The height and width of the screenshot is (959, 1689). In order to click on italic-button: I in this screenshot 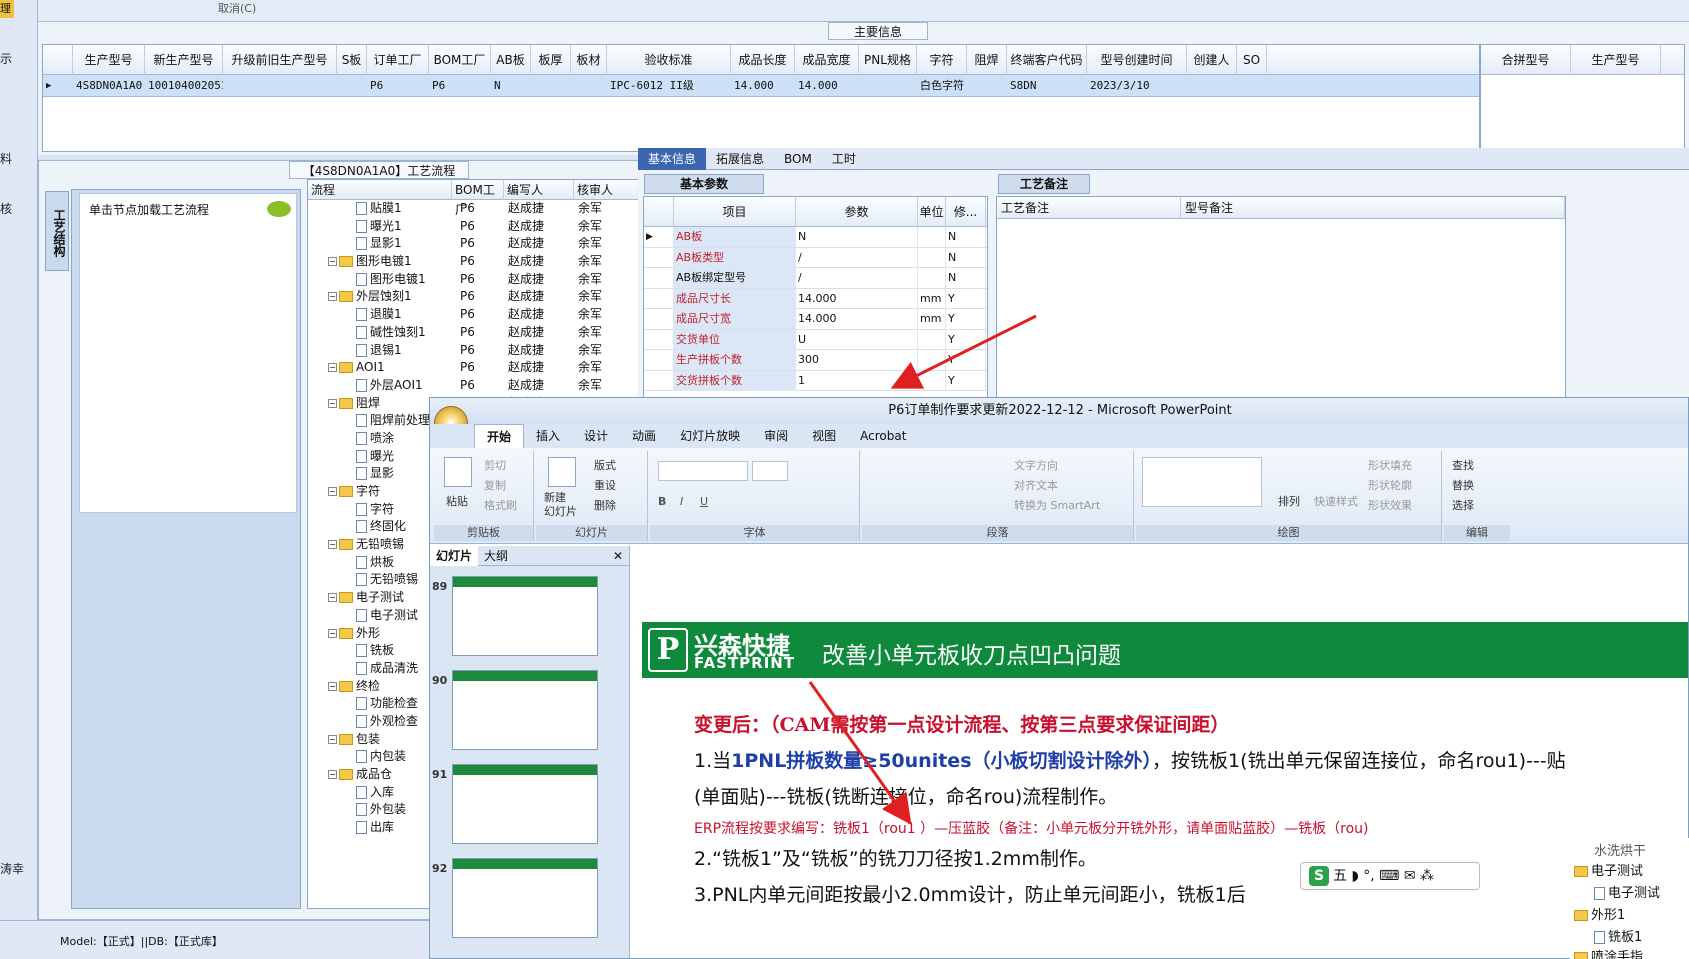, I will do `click(681, 501)`.